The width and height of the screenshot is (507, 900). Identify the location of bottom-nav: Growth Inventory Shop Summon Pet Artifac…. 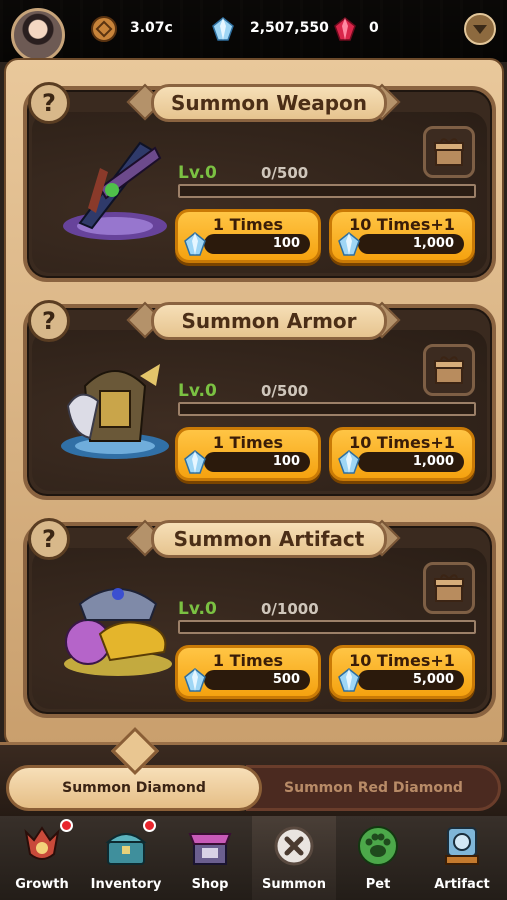
(253, 858).